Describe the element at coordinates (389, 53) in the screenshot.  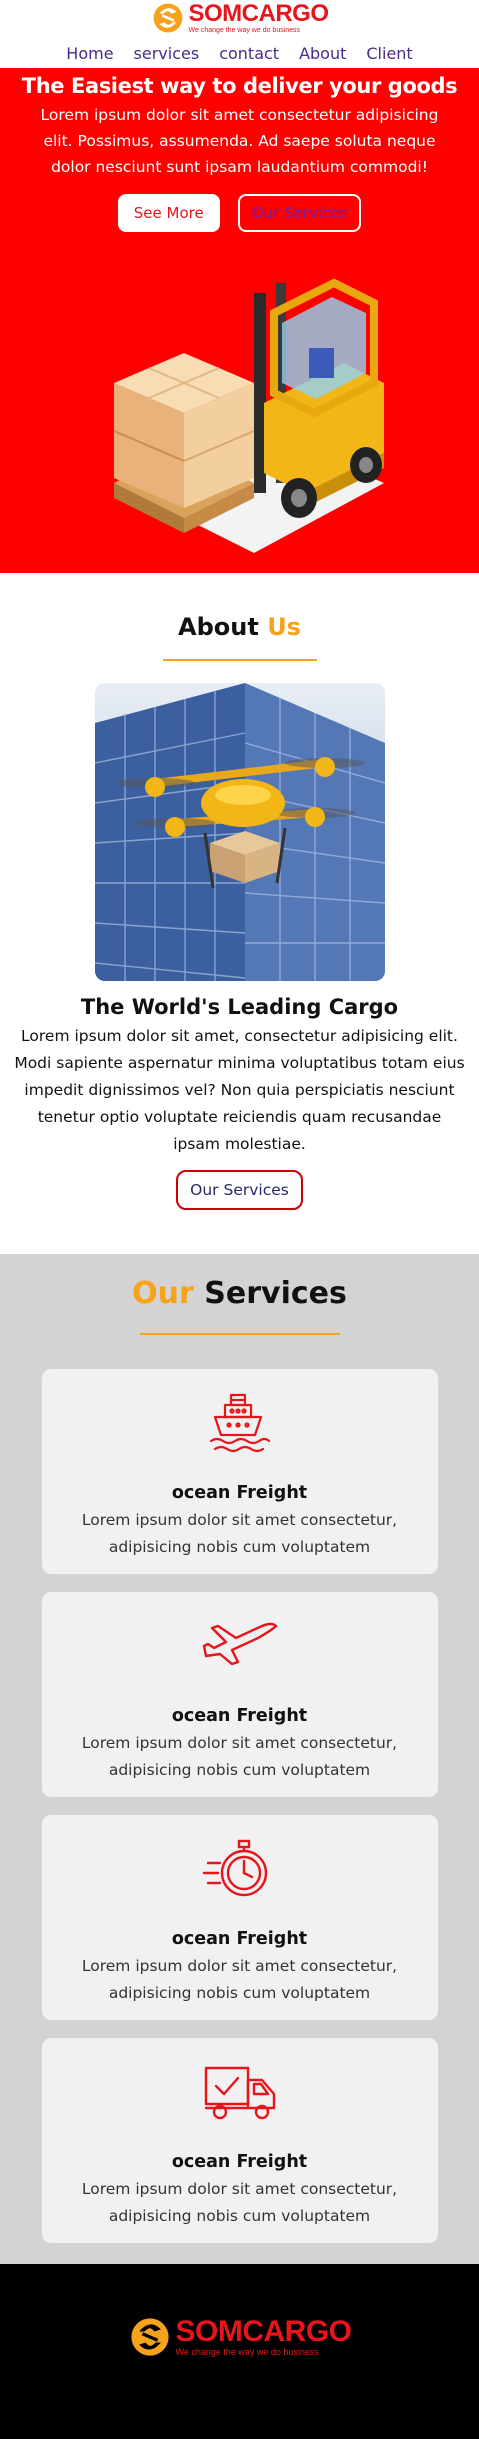
I see `nav-client: Client` at that location.